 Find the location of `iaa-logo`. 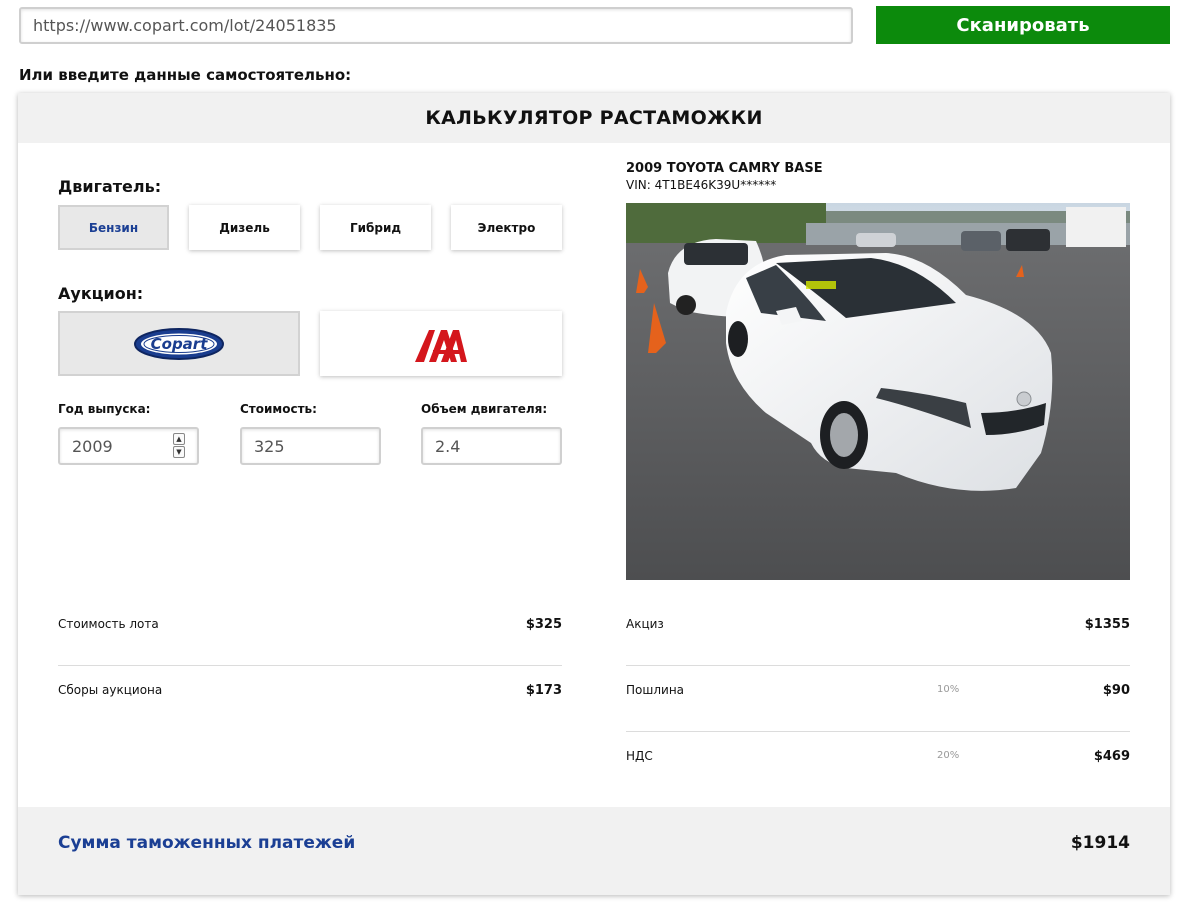

iaa-logo is located at coordinates (441, 345).